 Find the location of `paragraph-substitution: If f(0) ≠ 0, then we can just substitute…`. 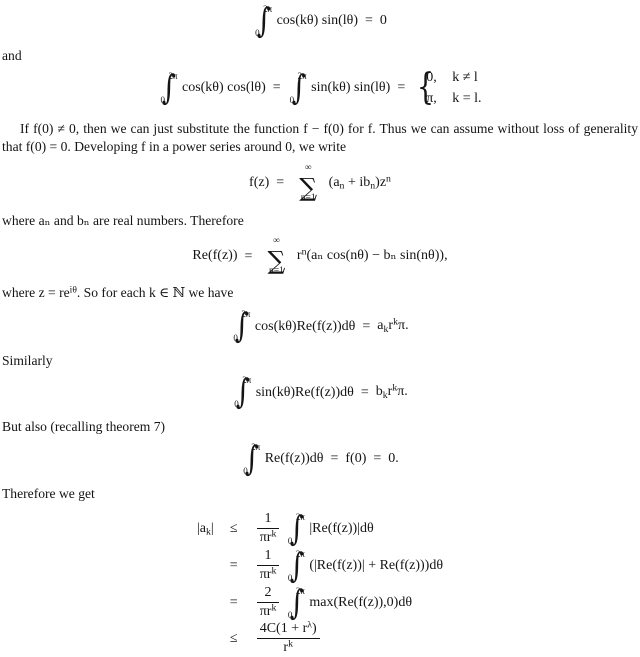

paragraph-substitution: If f(0) ≠ 0, then we can just substitute… is located at coordinates (320, 138).